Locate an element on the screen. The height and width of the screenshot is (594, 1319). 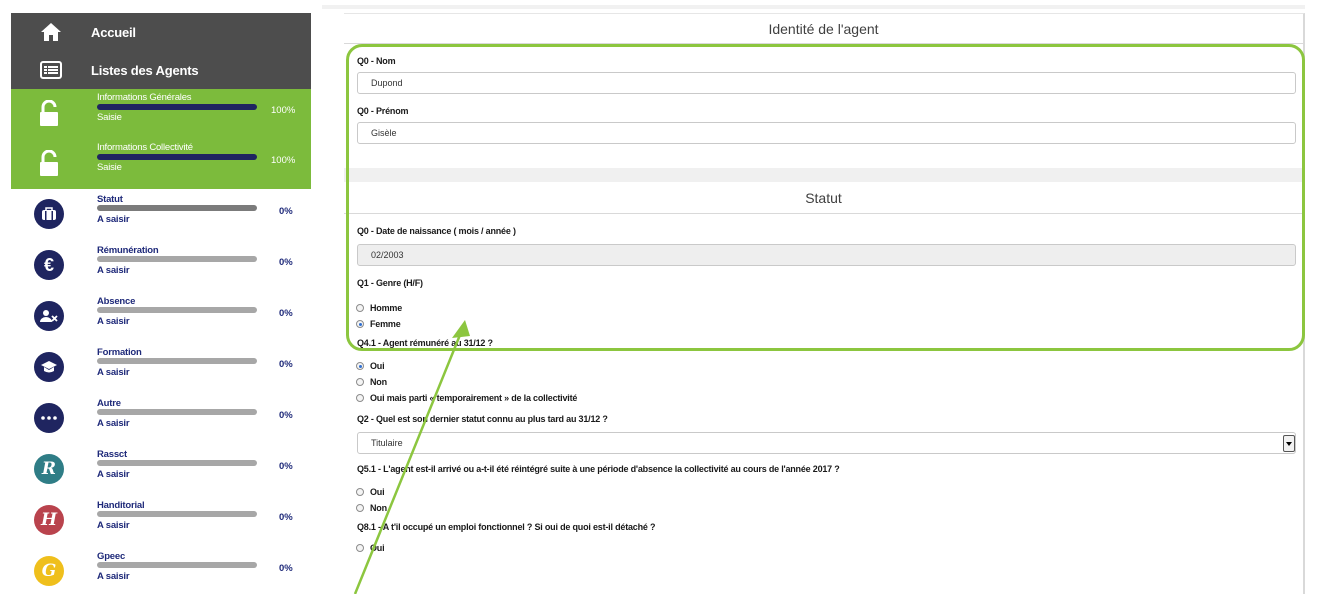
sidebar-item-gpeec: G Gpeec A saisir 0% is located at coordinates (161, 570).